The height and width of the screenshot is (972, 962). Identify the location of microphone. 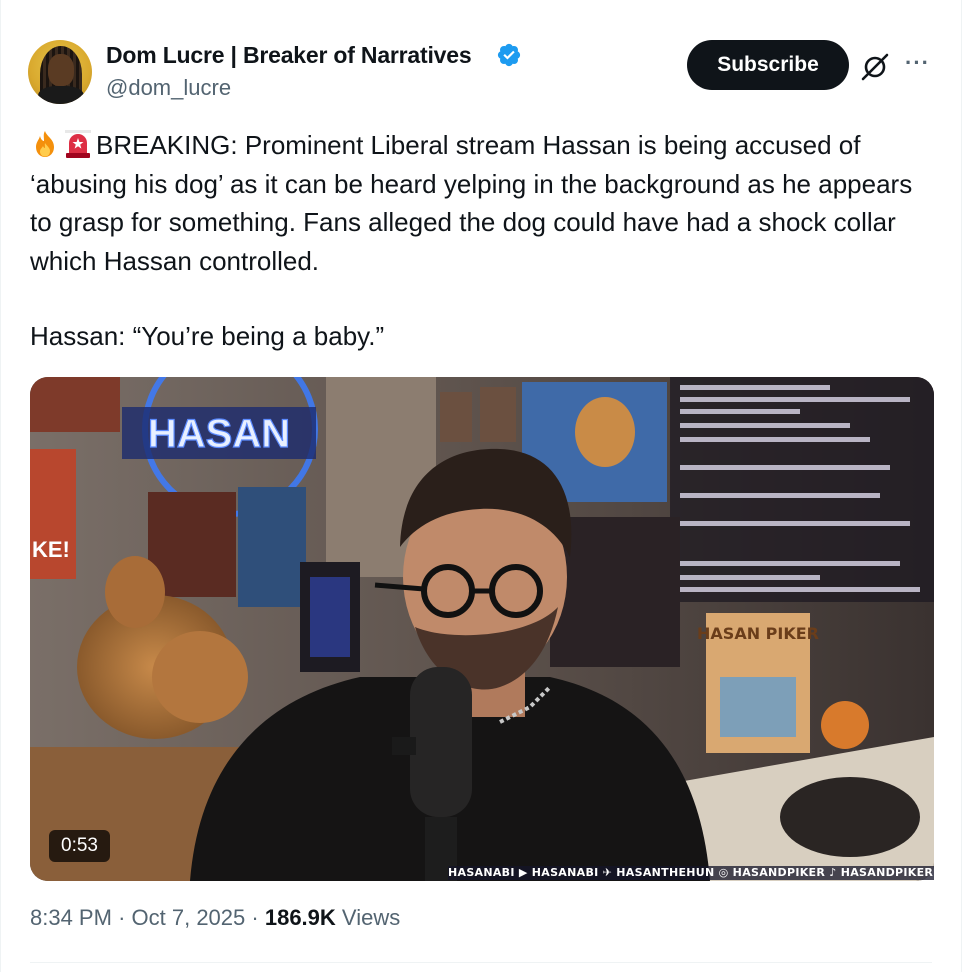
(441, 742).